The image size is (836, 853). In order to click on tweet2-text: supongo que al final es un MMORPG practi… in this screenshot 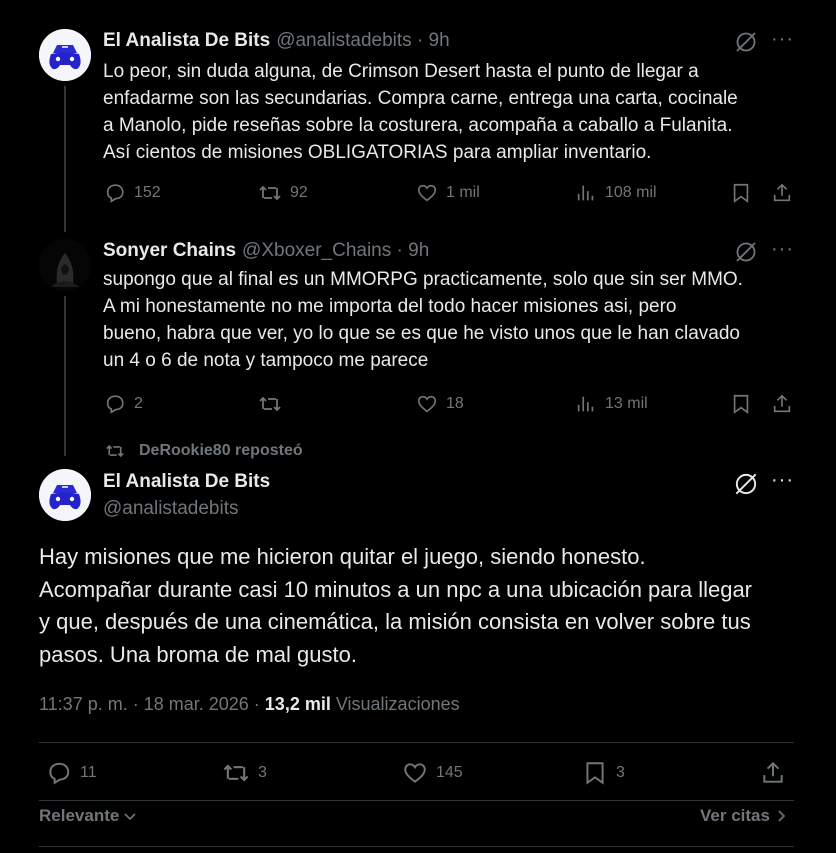, I will do `click(423, 320)`.